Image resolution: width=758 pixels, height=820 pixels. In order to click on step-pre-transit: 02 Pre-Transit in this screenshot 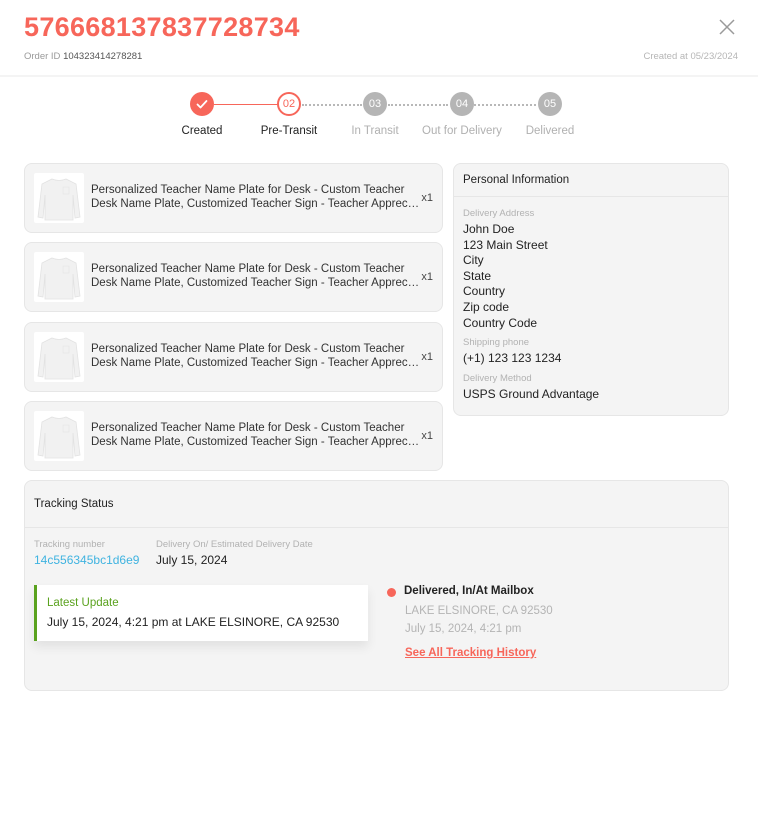, I will do `click(289, 114)`.